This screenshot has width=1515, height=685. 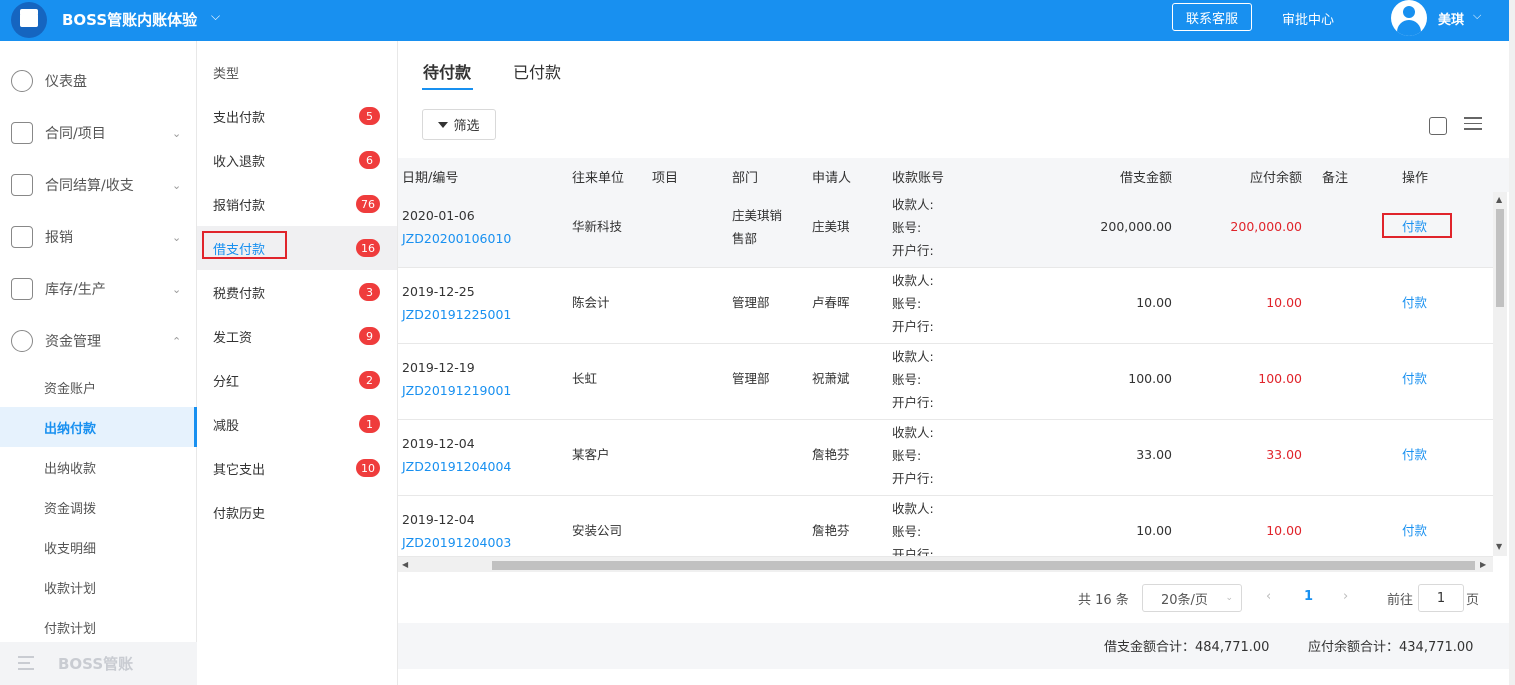 What do you see at coordinates (297, 116) in the screenshot?
I see `type-item: 支出付款 5` at bounding box center [297, 116].